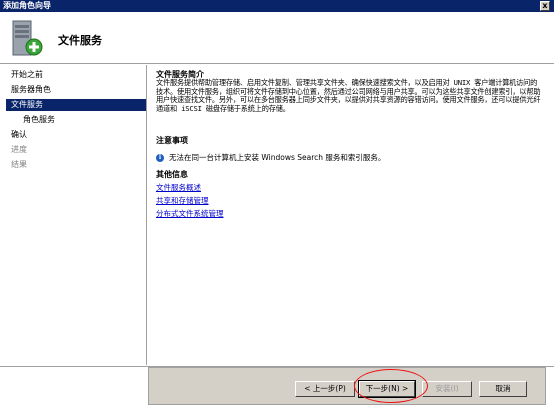  What do you see at coordinates (76, 120) in the screenshot?
I see `nav-item-role-services: 角色服务` at bounding box center [76, 120].